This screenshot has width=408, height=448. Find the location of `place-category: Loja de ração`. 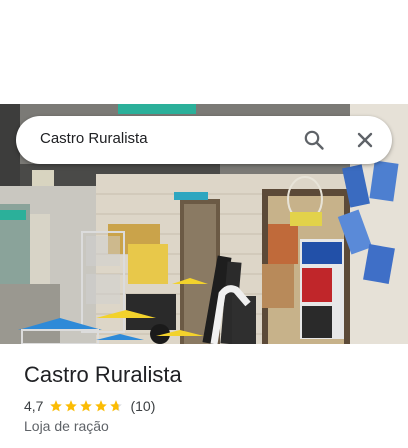

place-category: Loja de ração is located at coordinates (66, 426).